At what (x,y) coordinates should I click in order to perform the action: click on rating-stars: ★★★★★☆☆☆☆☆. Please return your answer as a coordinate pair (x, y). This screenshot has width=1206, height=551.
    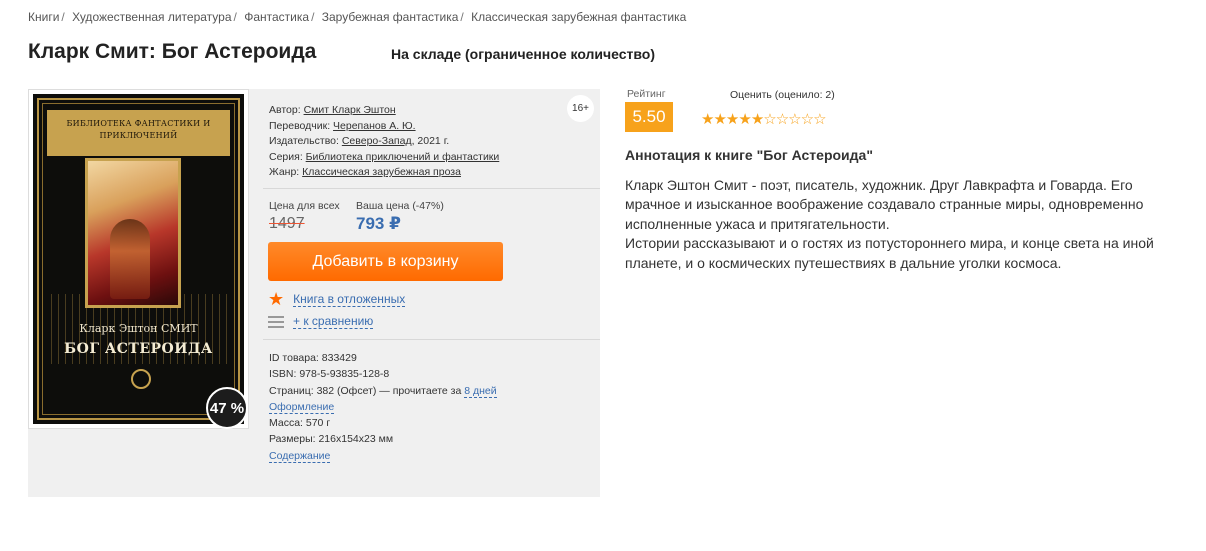
    Looking at the image, I should click on (764, 119).